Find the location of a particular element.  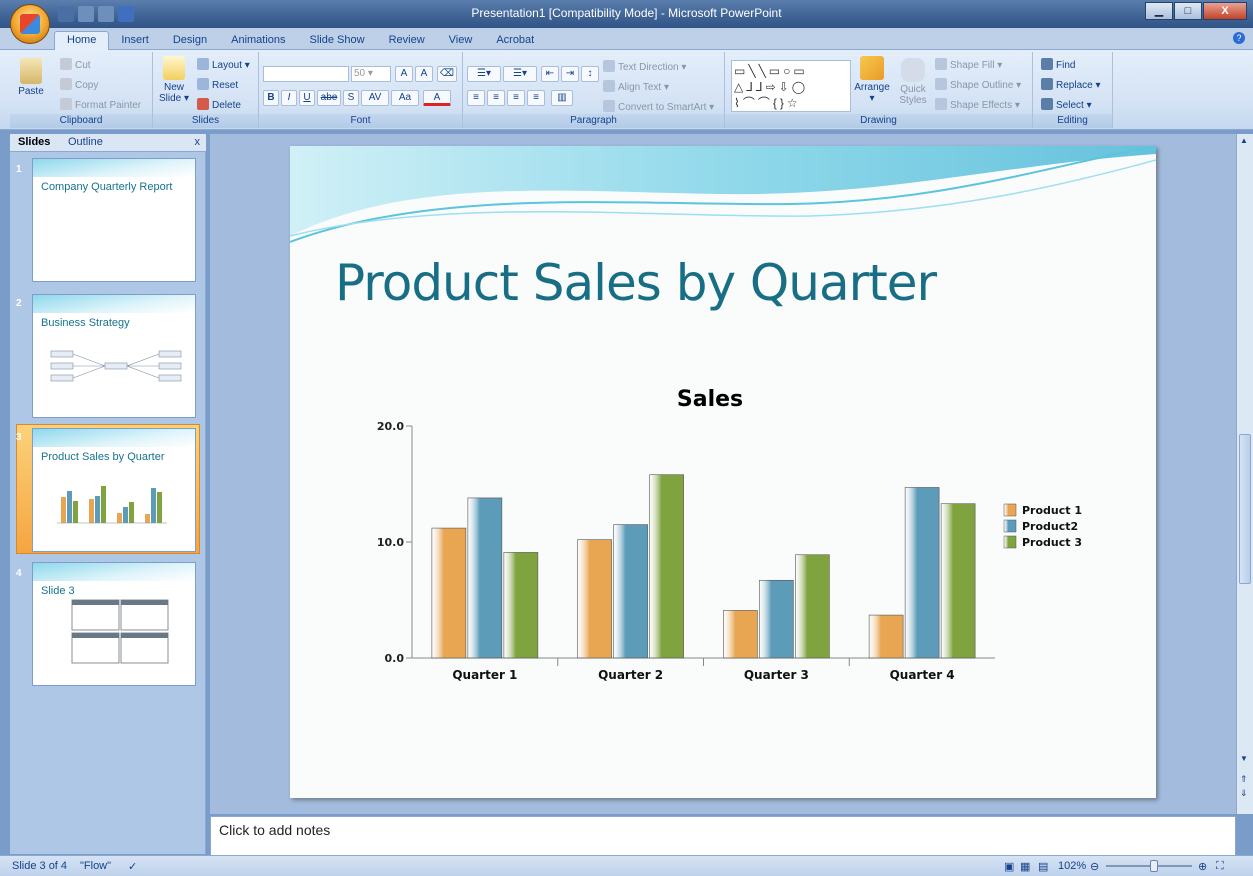

office-button is located at coordinates (30, 24).